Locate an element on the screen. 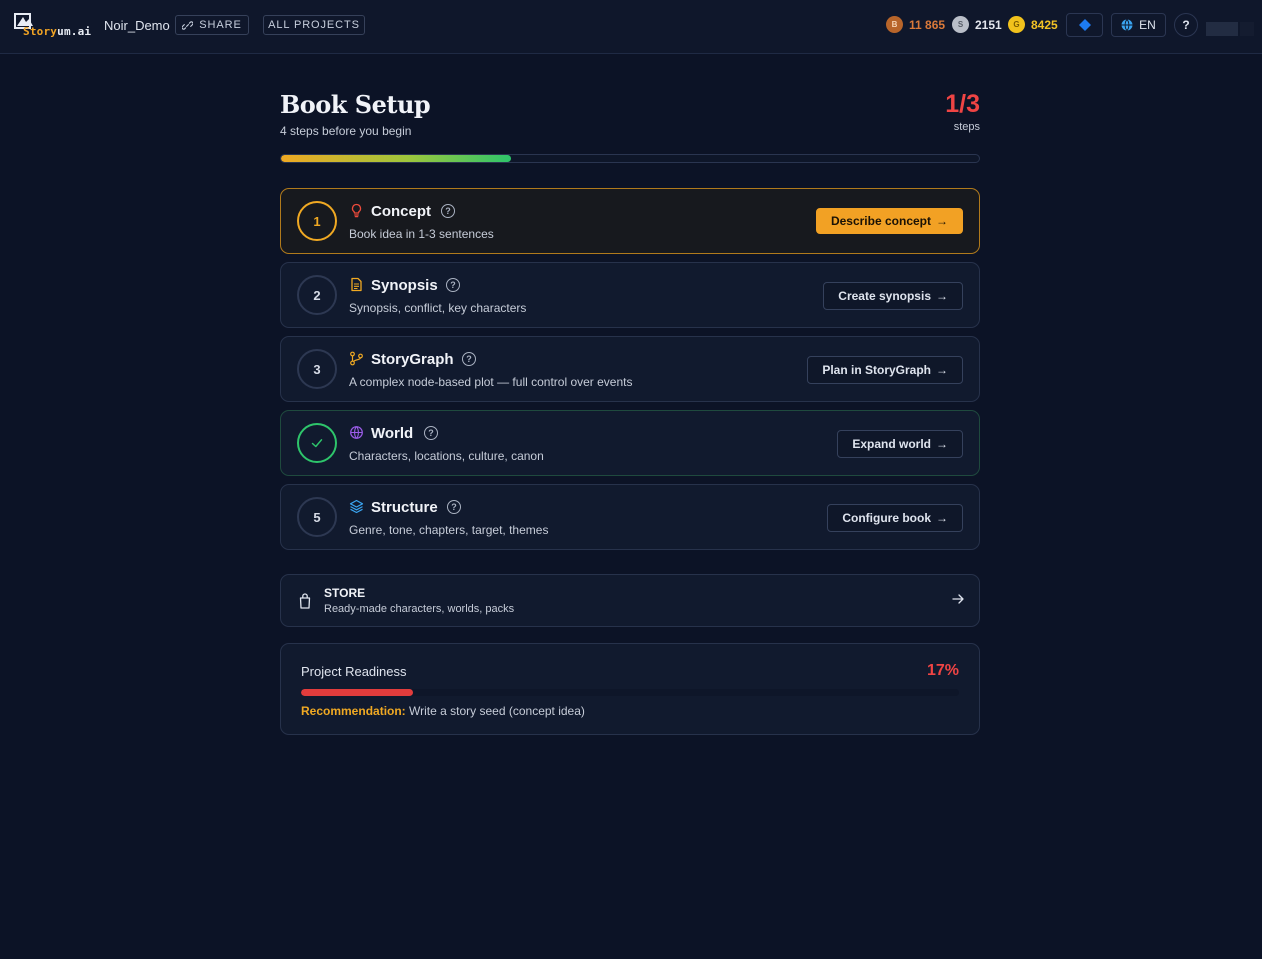 Image resolution: width=1262 pixels, height=959 pixels. configure-book-button: Configure book → is located at coordinates (895, 518).